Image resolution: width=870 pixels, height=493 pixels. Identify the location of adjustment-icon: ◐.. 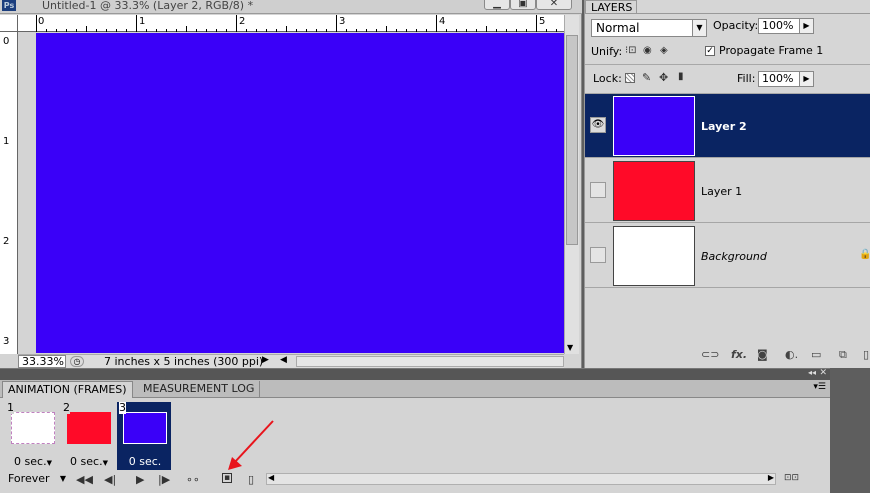
(791, 354).